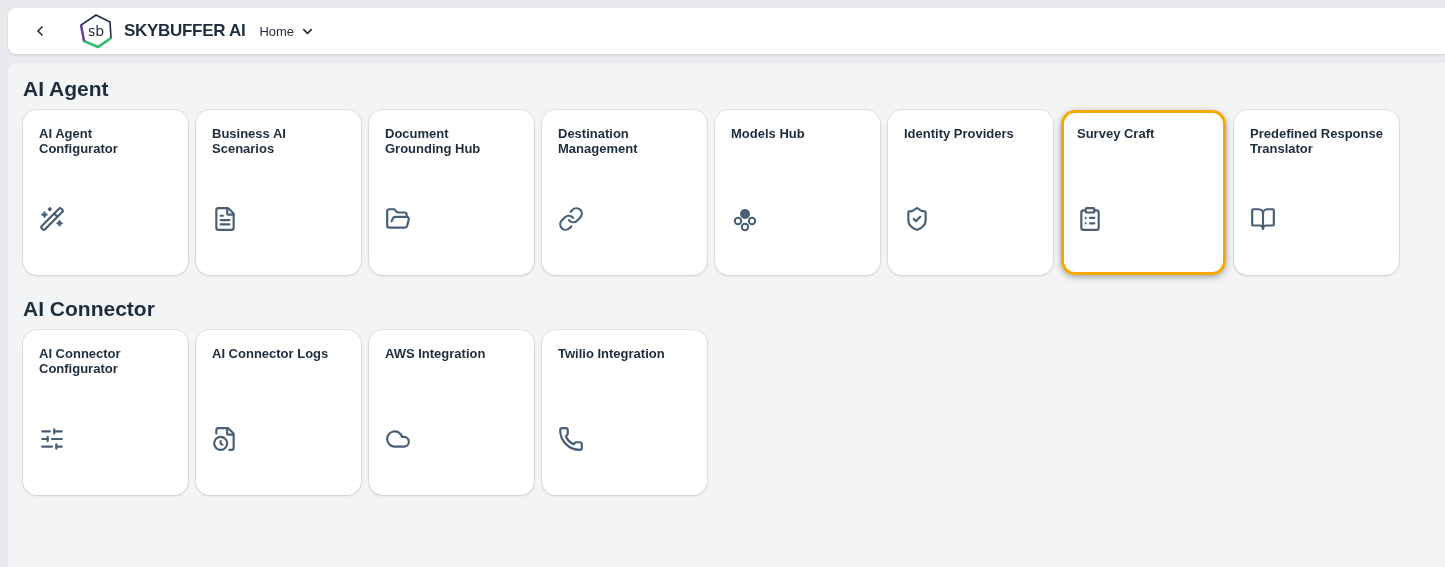  What do you see at coordinates (433, 142) in the screenshot?
I see `tile-title: Document Grounding Hub` at bounding box center [433, 142].